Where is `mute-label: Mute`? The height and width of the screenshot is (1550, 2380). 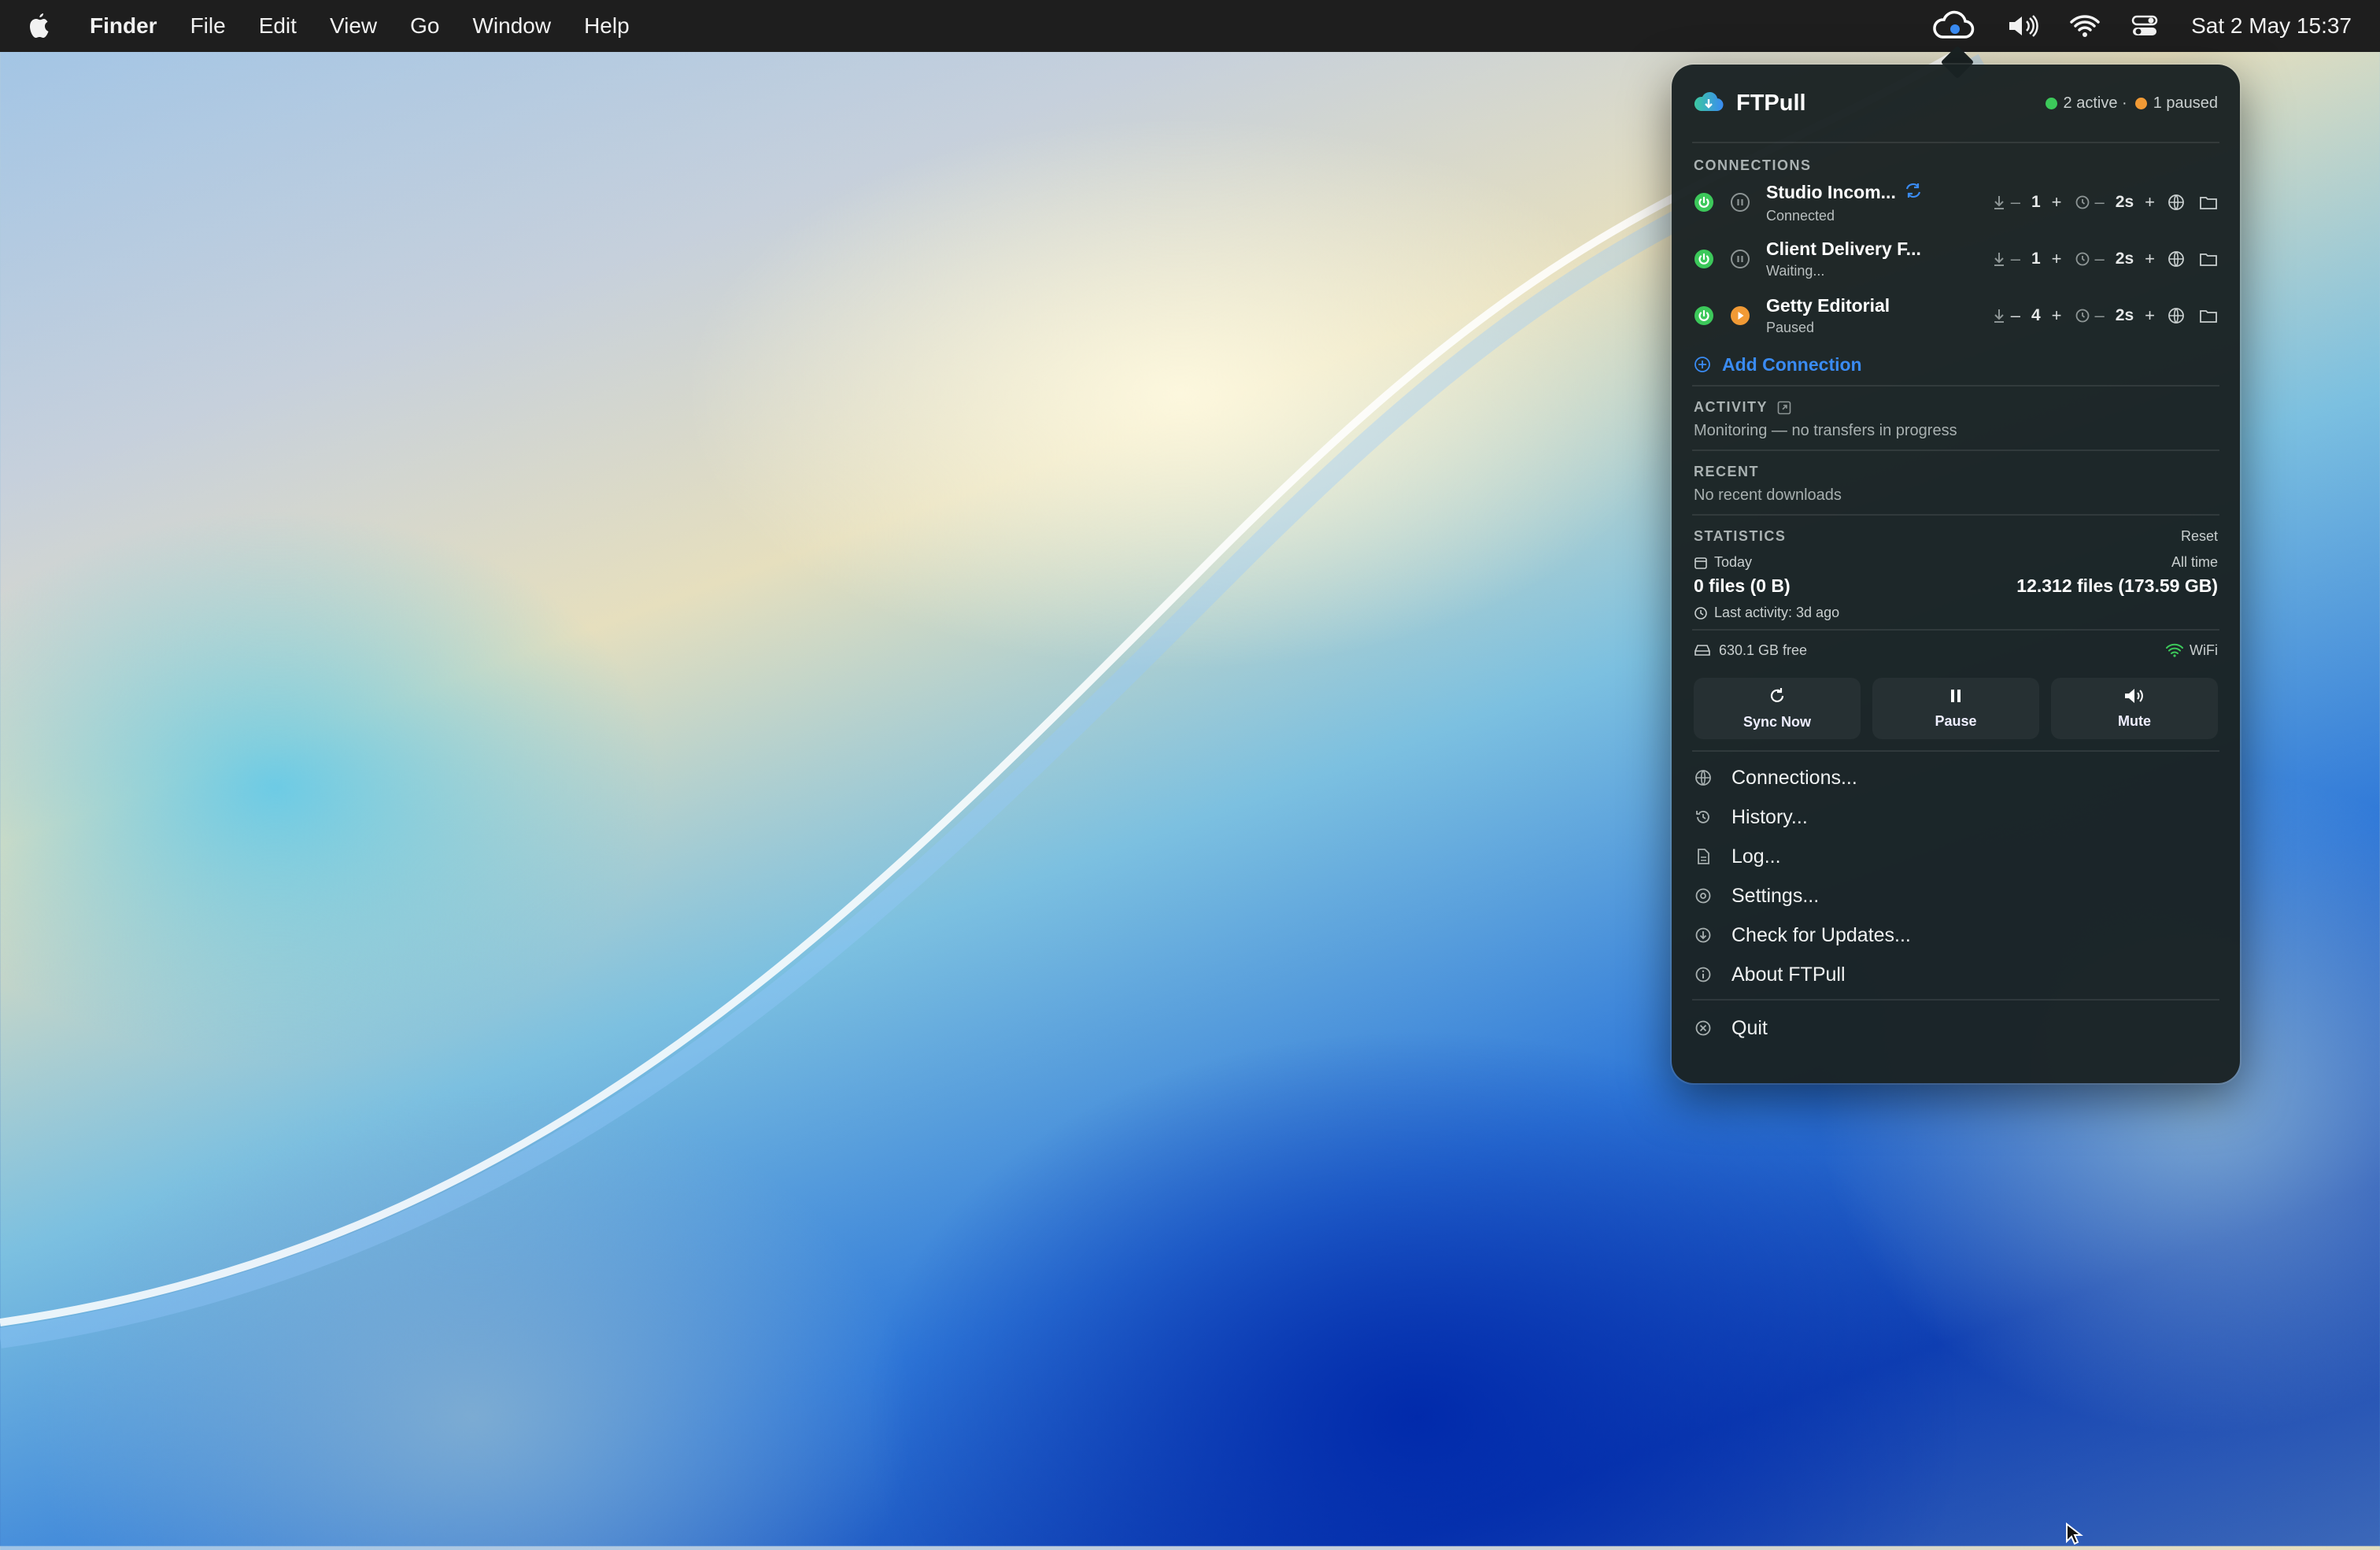
mute-label: Mute is located at coordinates (2134, 721).